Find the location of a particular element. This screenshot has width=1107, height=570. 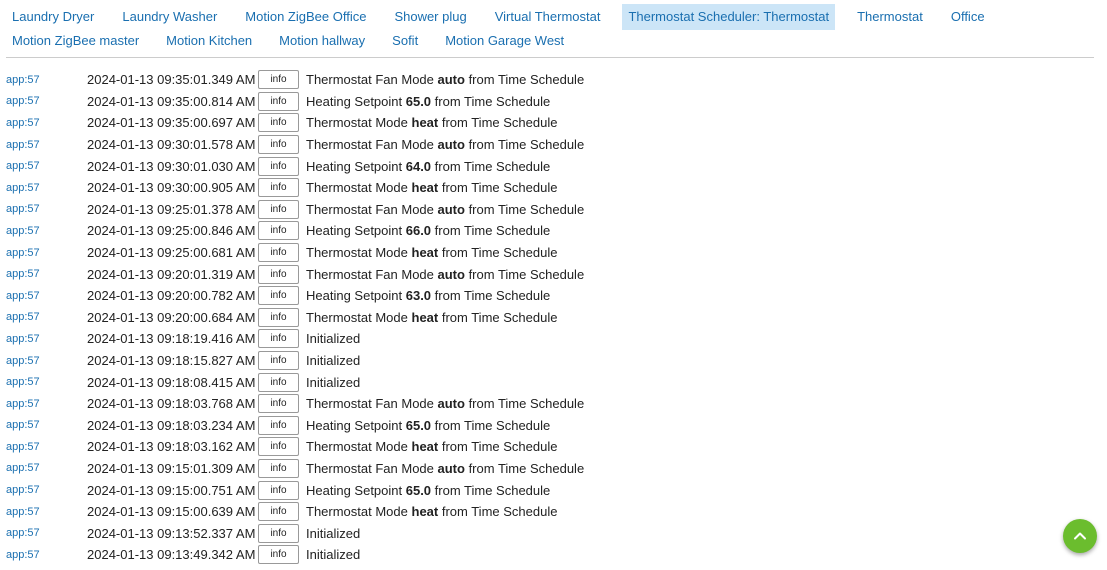

log-message-value: 66.0 is located at coordinates (418, 231).